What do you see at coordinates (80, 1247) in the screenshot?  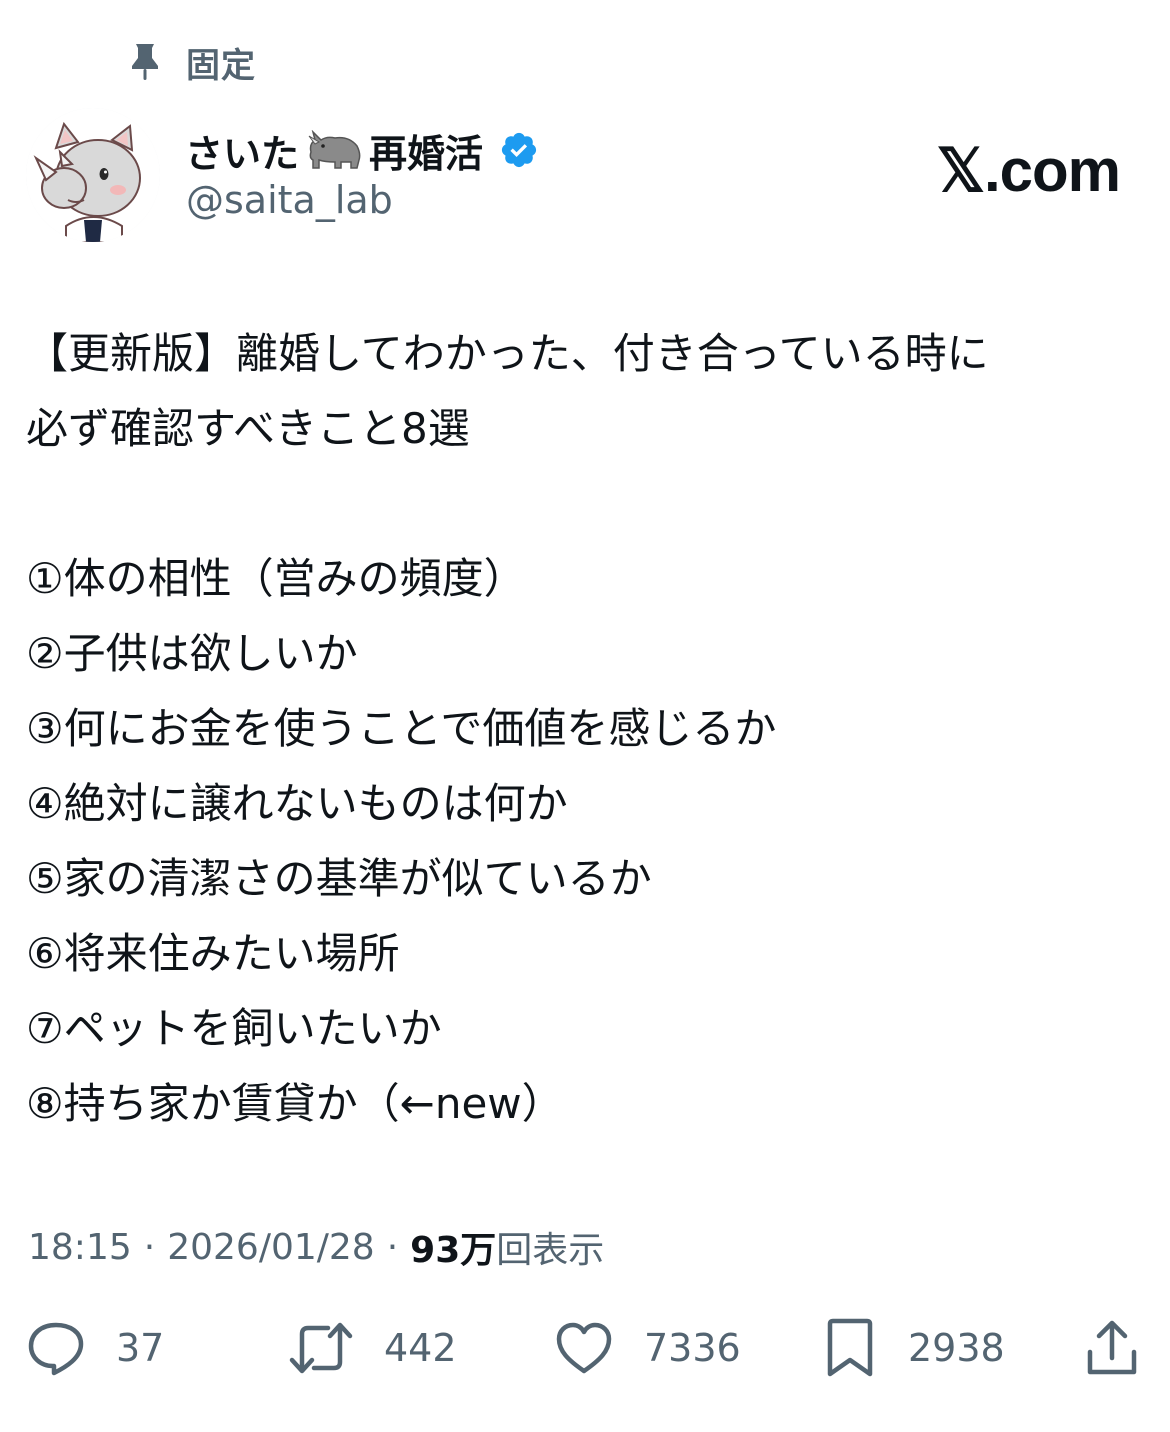 I see `tweet-time: 18:15` at bounding box center [80, 1247].